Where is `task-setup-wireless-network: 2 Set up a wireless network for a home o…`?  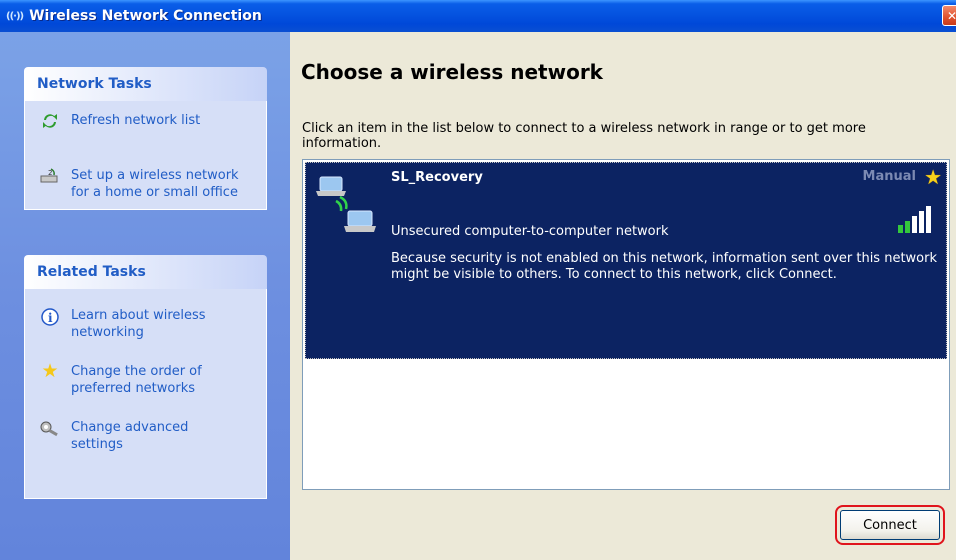 task-setup-wireless-network: 2 Set up a wireless network for a home o… is located at coordinates (145, 184).